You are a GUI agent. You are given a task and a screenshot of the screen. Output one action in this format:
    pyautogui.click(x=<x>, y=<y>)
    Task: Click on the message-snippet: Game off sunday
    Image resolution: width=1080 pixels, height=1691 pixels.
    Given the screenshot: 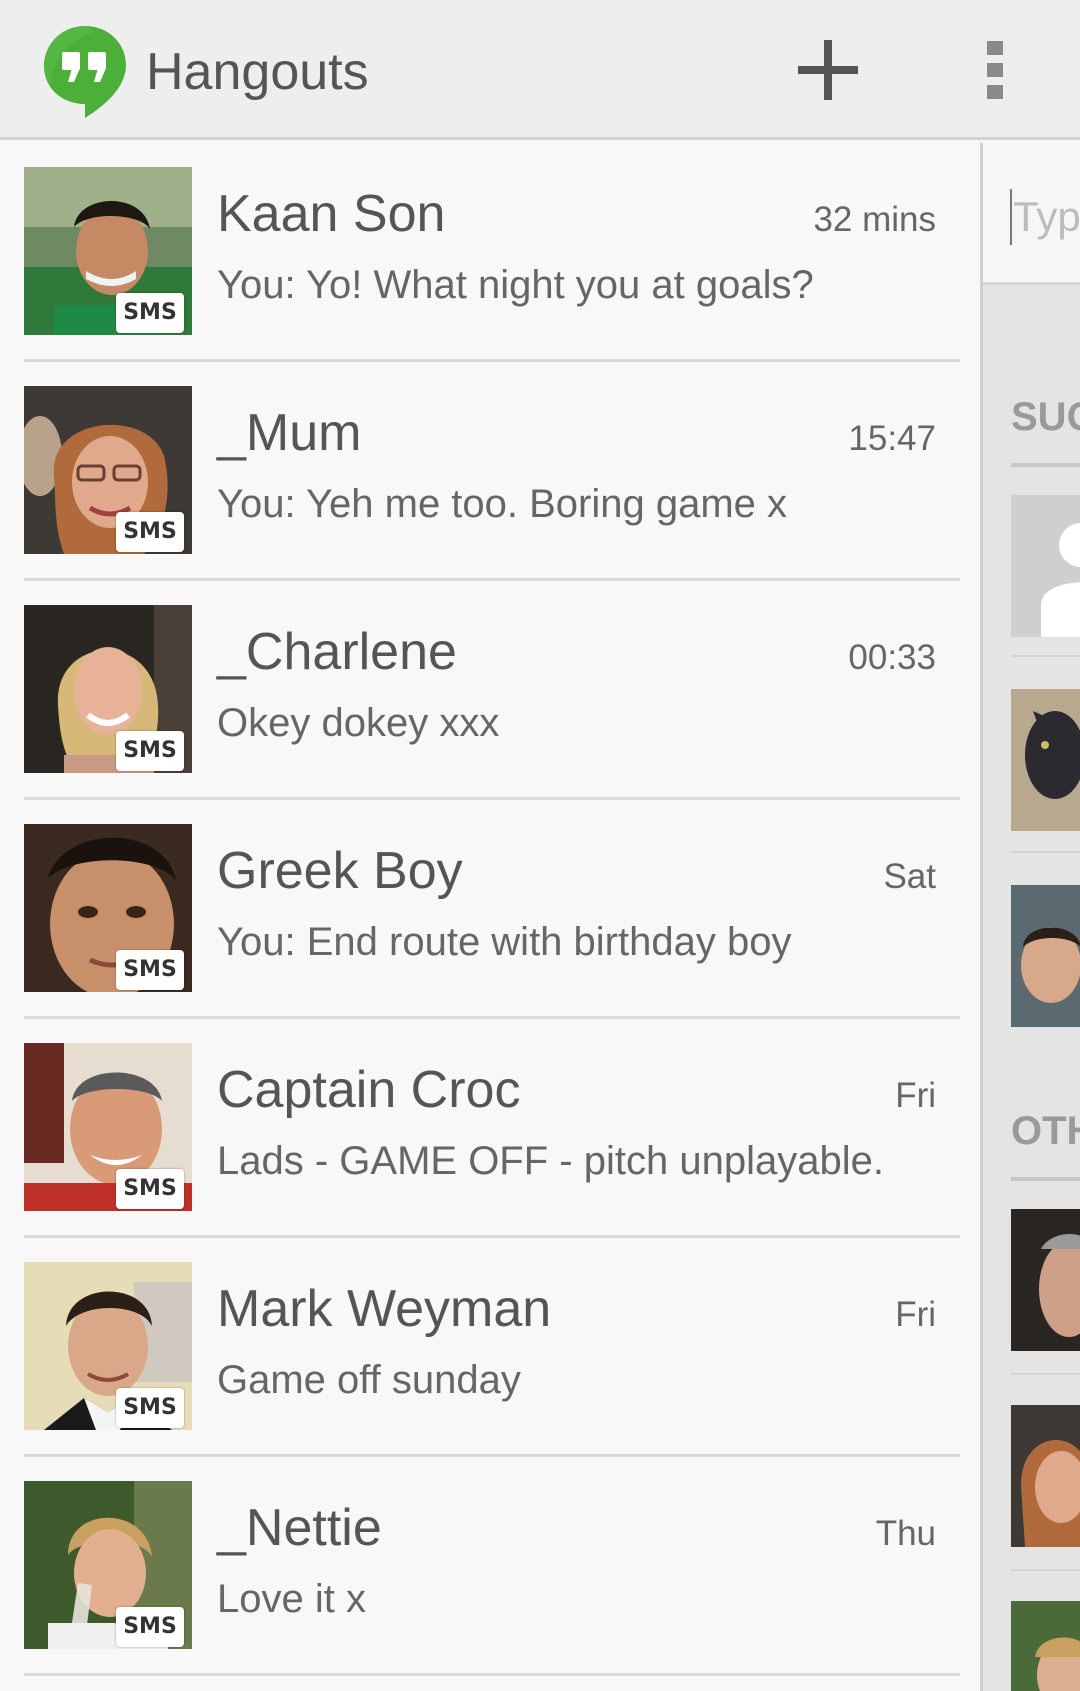 What is the action you would take?
    pyautogui.click(x=369, y=1380)
    